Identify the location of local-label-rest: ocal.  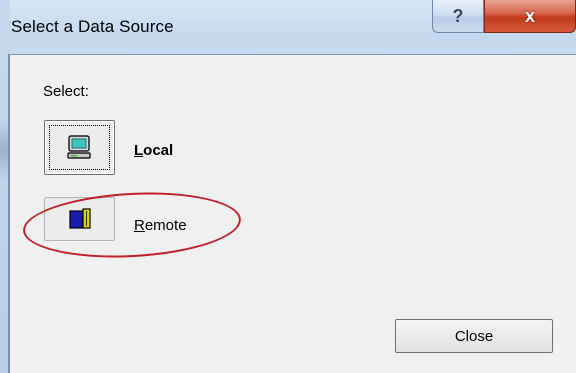
(158, 150).